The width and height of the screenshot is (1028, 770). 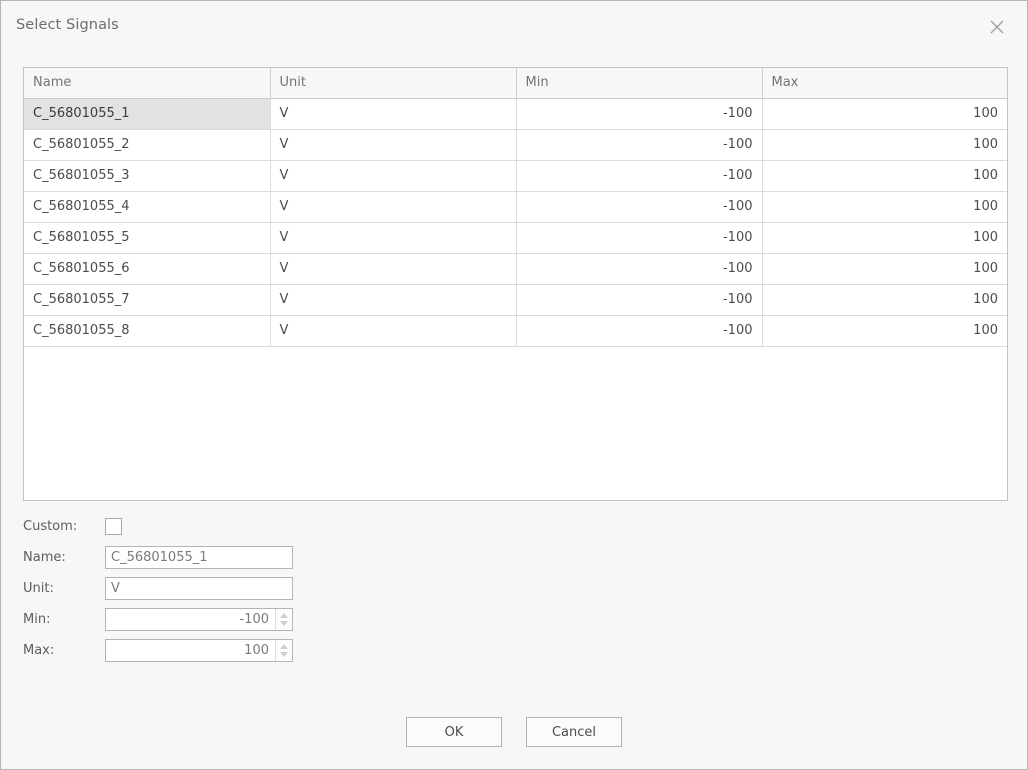 What do you see at coordinates (884, 83) in the screenshot?
I see `column-header-max: Max` at bounding box center [884, 83].